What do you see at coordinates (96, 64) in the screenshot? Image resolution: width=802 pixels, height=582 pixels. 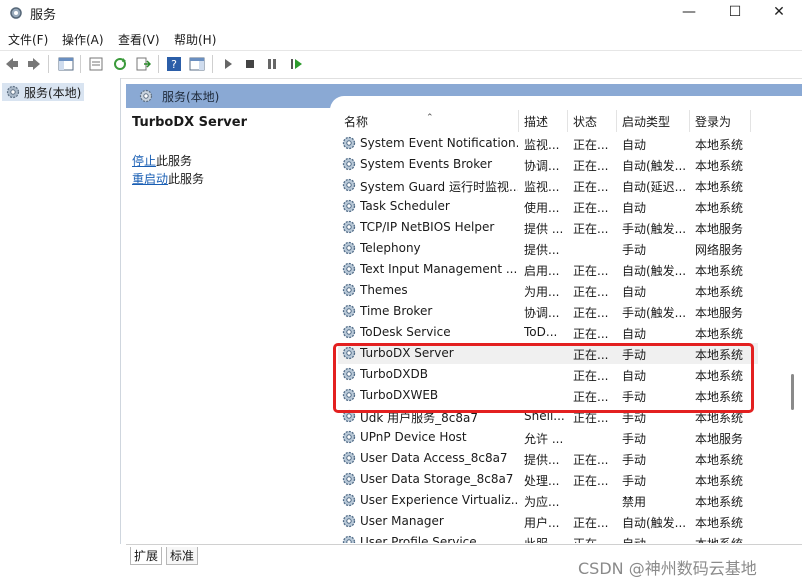 I see `properties-icon` at bounding box center [96, 64].